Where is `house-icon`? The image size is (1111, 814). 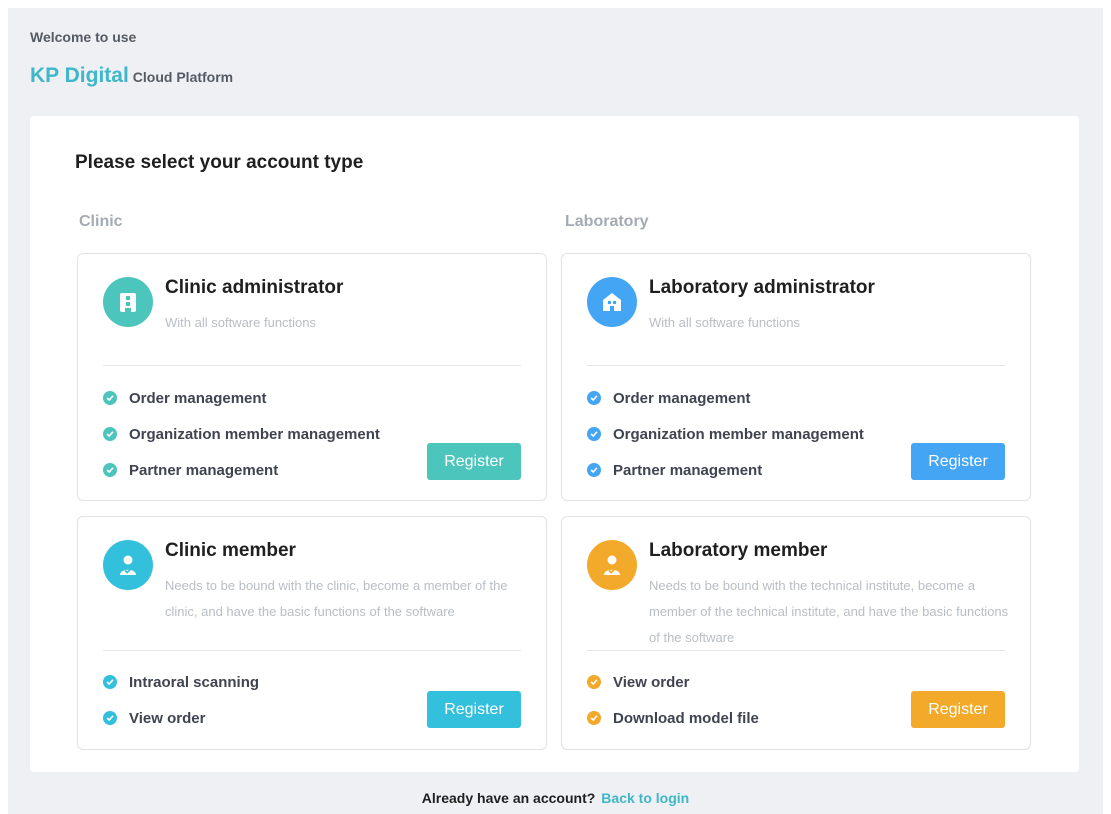 house-icon is located at coordinates (612, 302).